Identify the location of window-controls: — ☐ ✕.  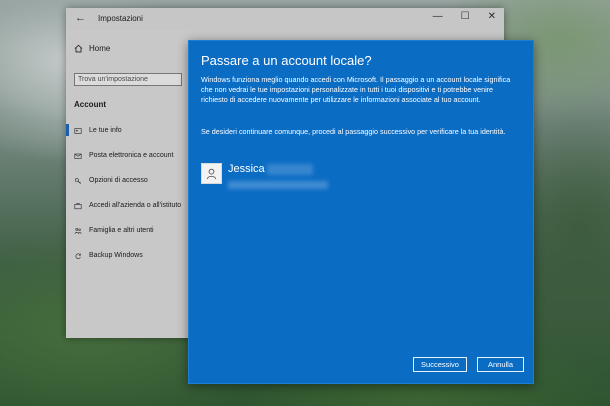
(464, 16).